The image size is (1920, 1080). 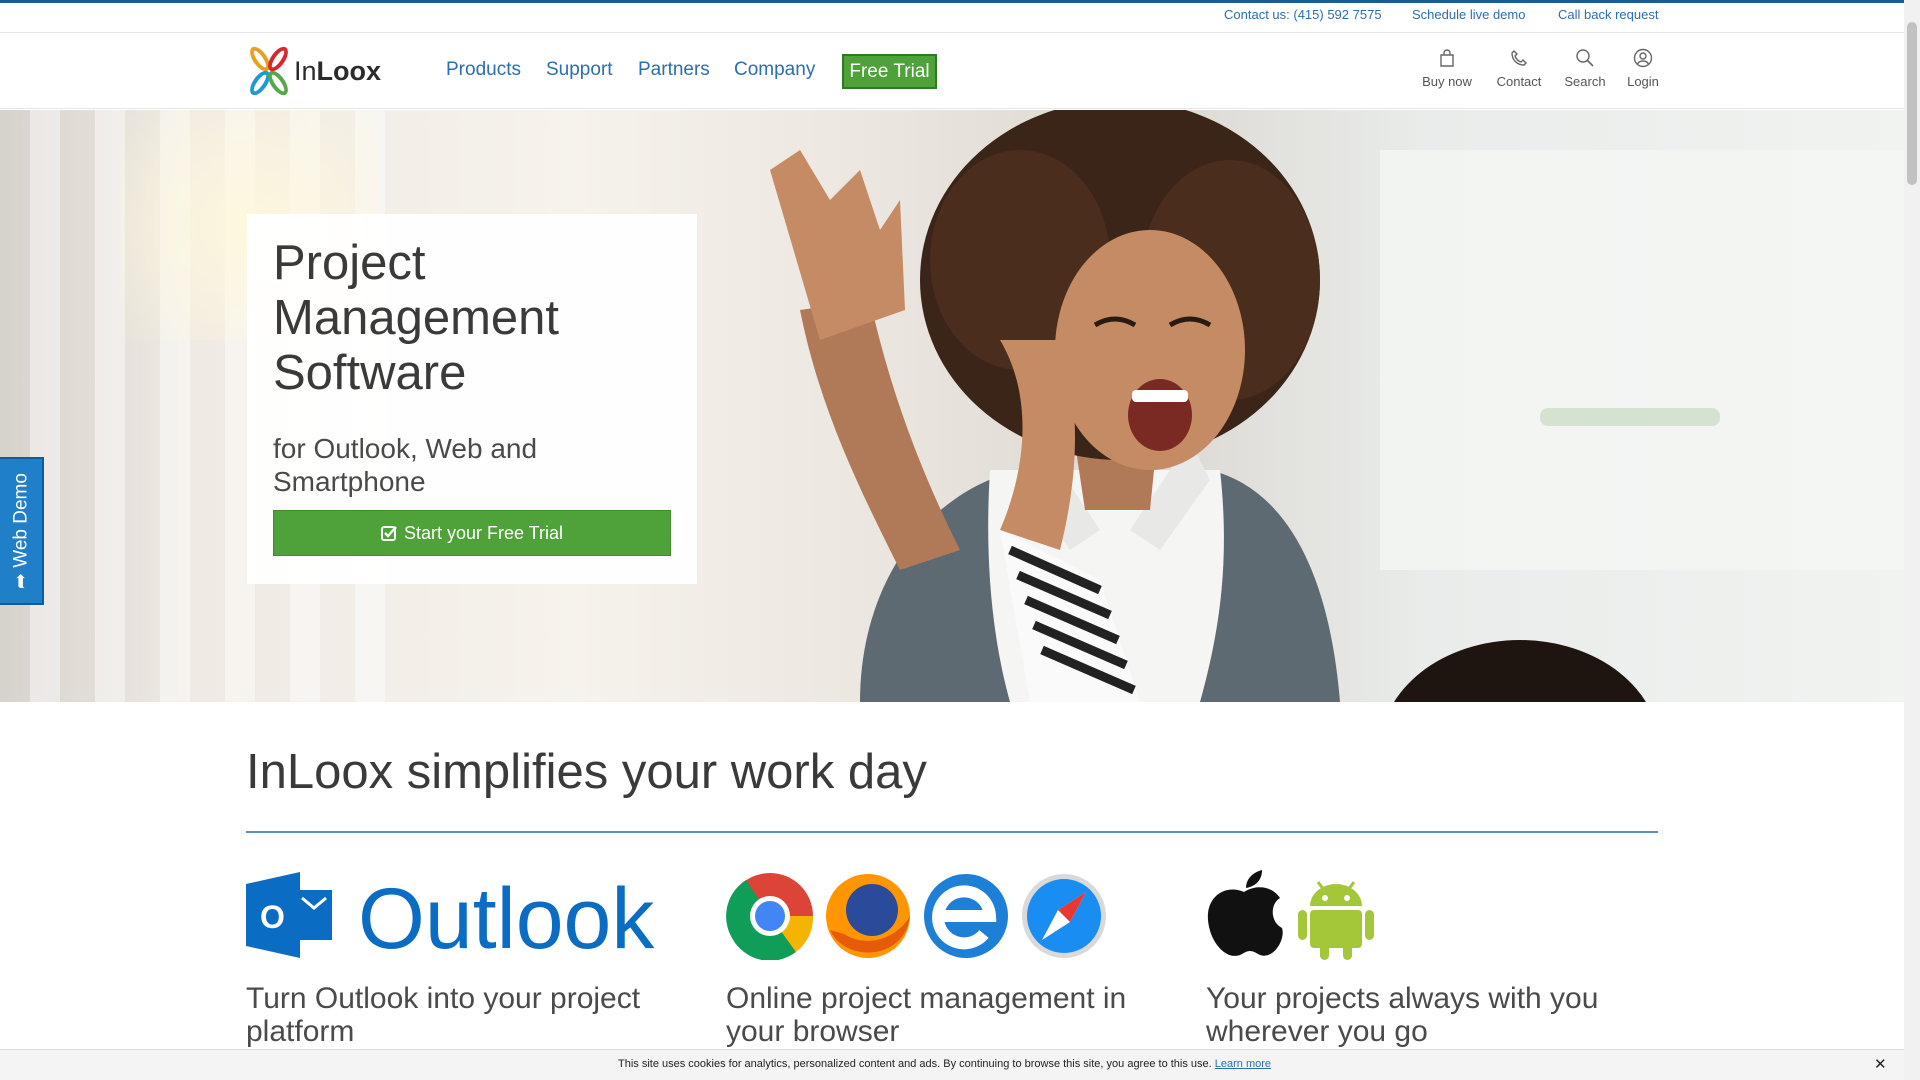 I want to click on inloox-logo-icon, so click(x=269, y=71).